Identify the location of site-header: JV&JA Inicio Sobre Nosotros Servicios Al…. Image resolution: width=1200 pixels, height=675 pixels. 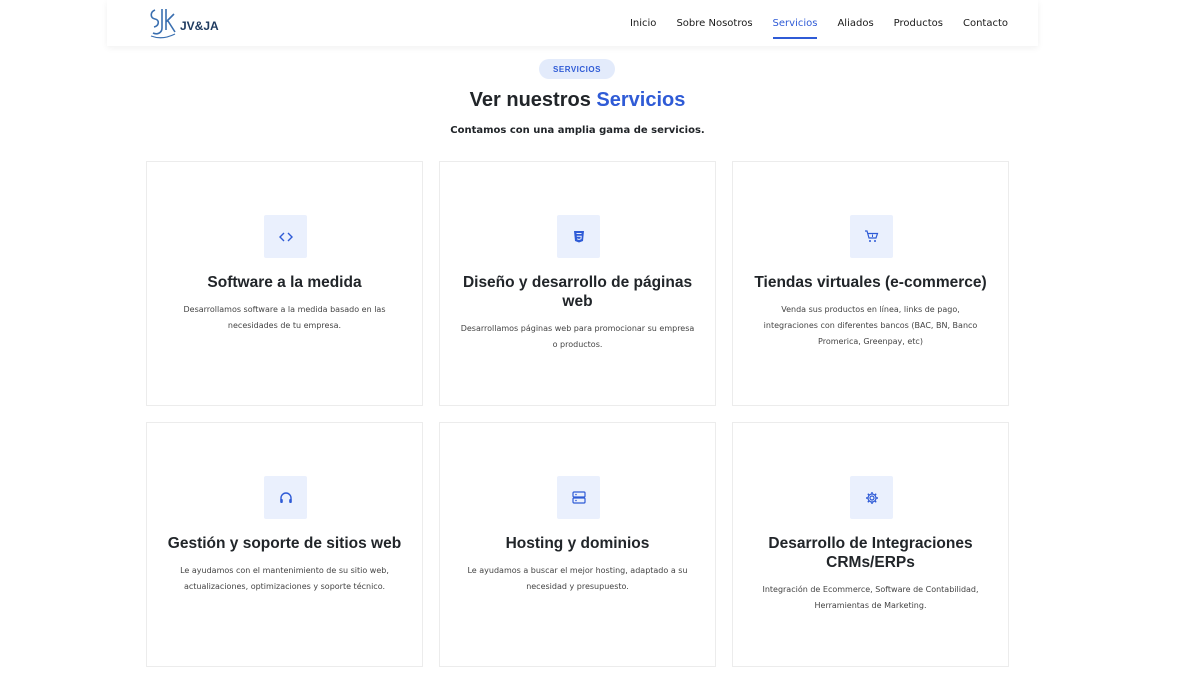
(572, 23).